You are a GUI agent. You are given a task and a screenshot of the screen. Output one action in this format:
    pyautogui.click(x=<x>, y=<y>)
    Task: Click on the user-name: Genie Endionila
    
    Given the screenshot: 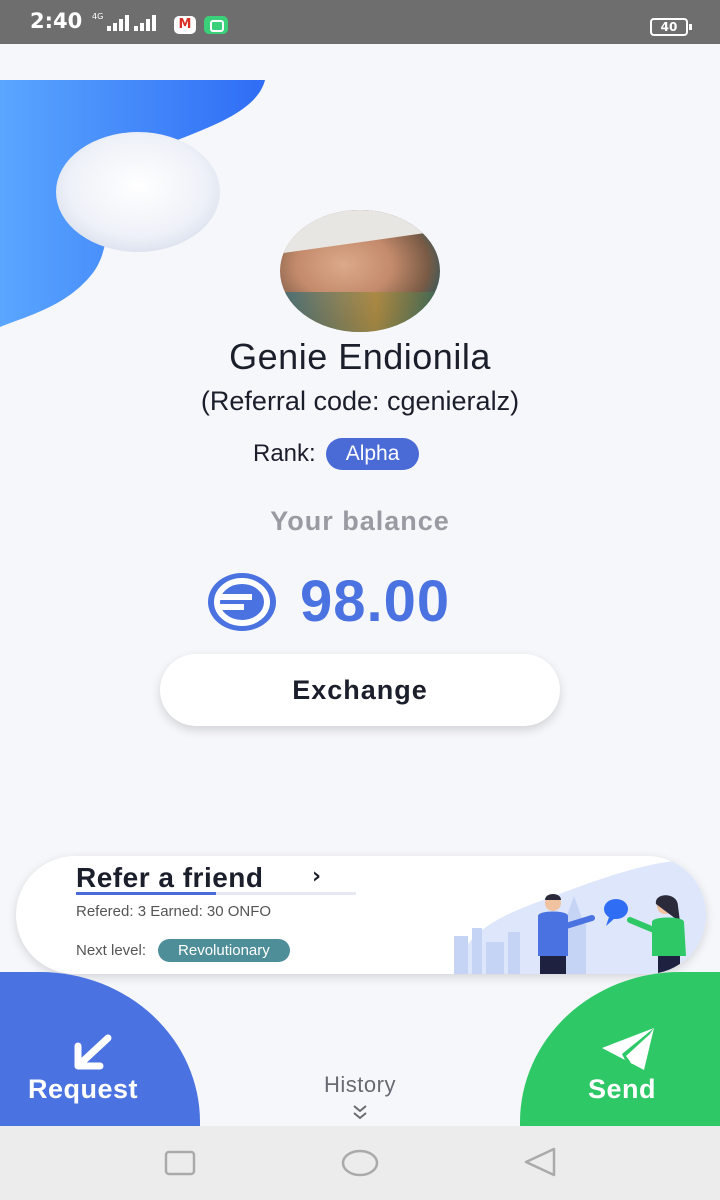 What is the action you would take?
    pyautogui.click(x=360, y=356)
    